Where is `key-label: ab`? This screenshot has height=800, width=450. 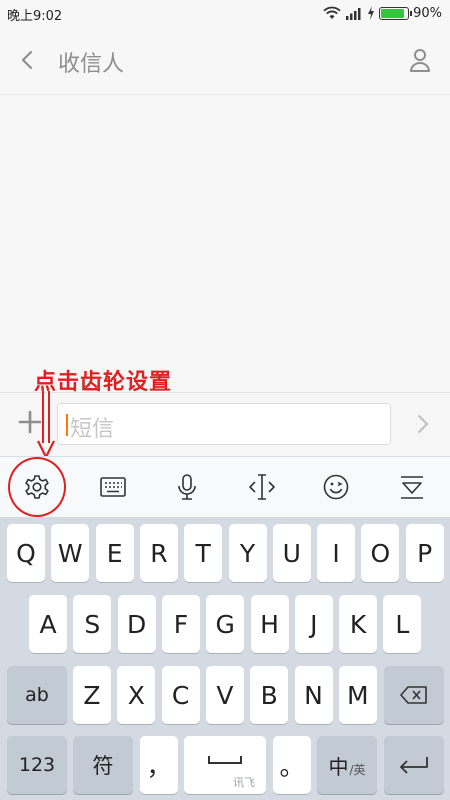 key-label: ab is located at coordinates (37, 695).